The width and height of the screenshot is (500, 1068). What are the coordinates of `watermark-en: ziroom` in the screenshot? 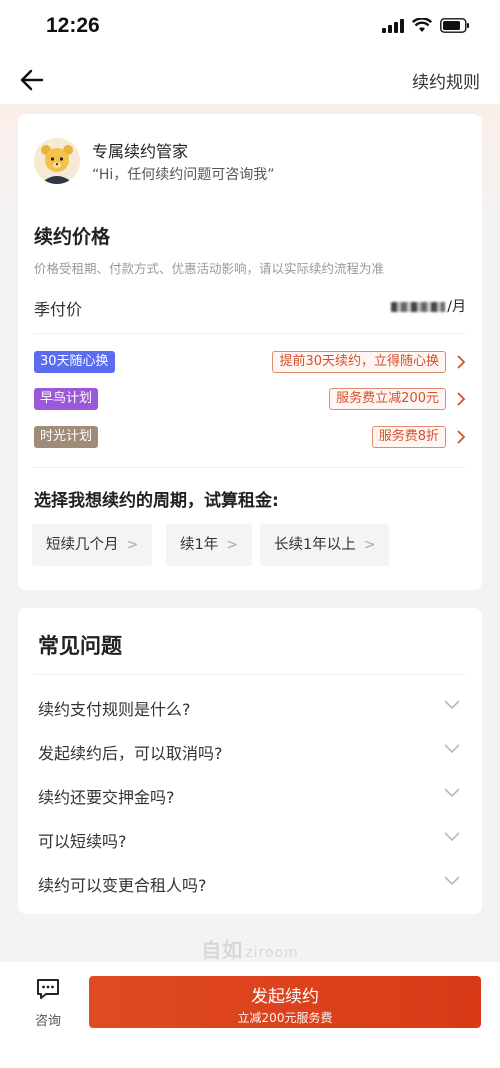 It's located at (272, 953).